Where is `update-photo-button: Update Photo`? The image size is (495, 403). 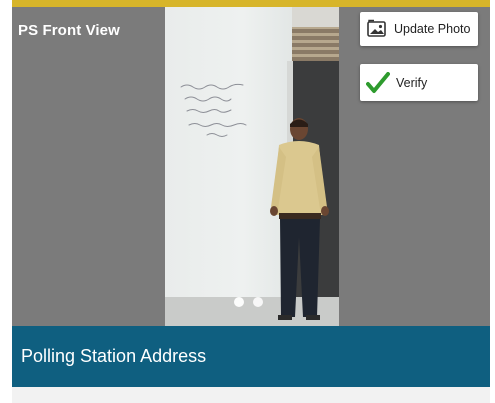 update-photo-button: Update Photo is located at coordinates (419, 29).